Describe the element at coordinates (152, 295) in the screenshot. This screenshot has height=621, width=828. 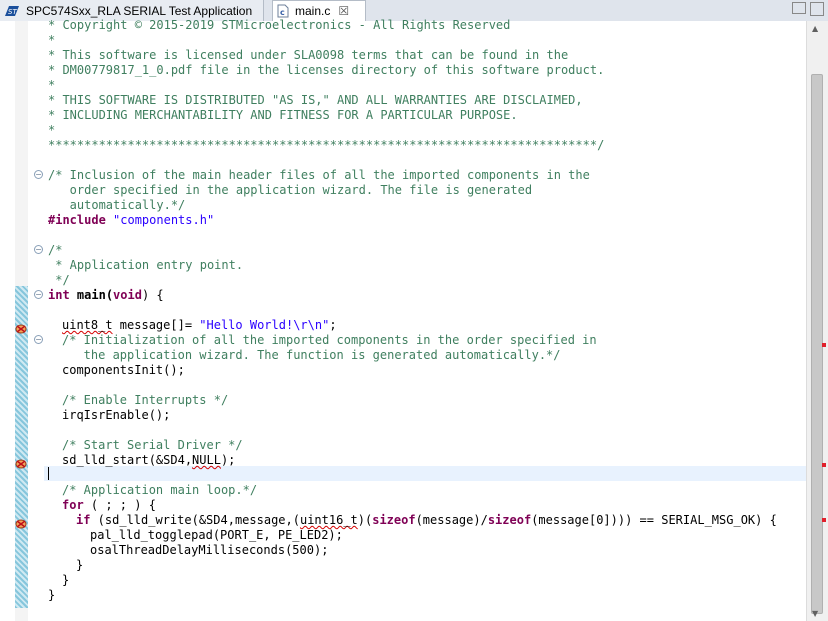
I see `code-text: ) {` at that location.